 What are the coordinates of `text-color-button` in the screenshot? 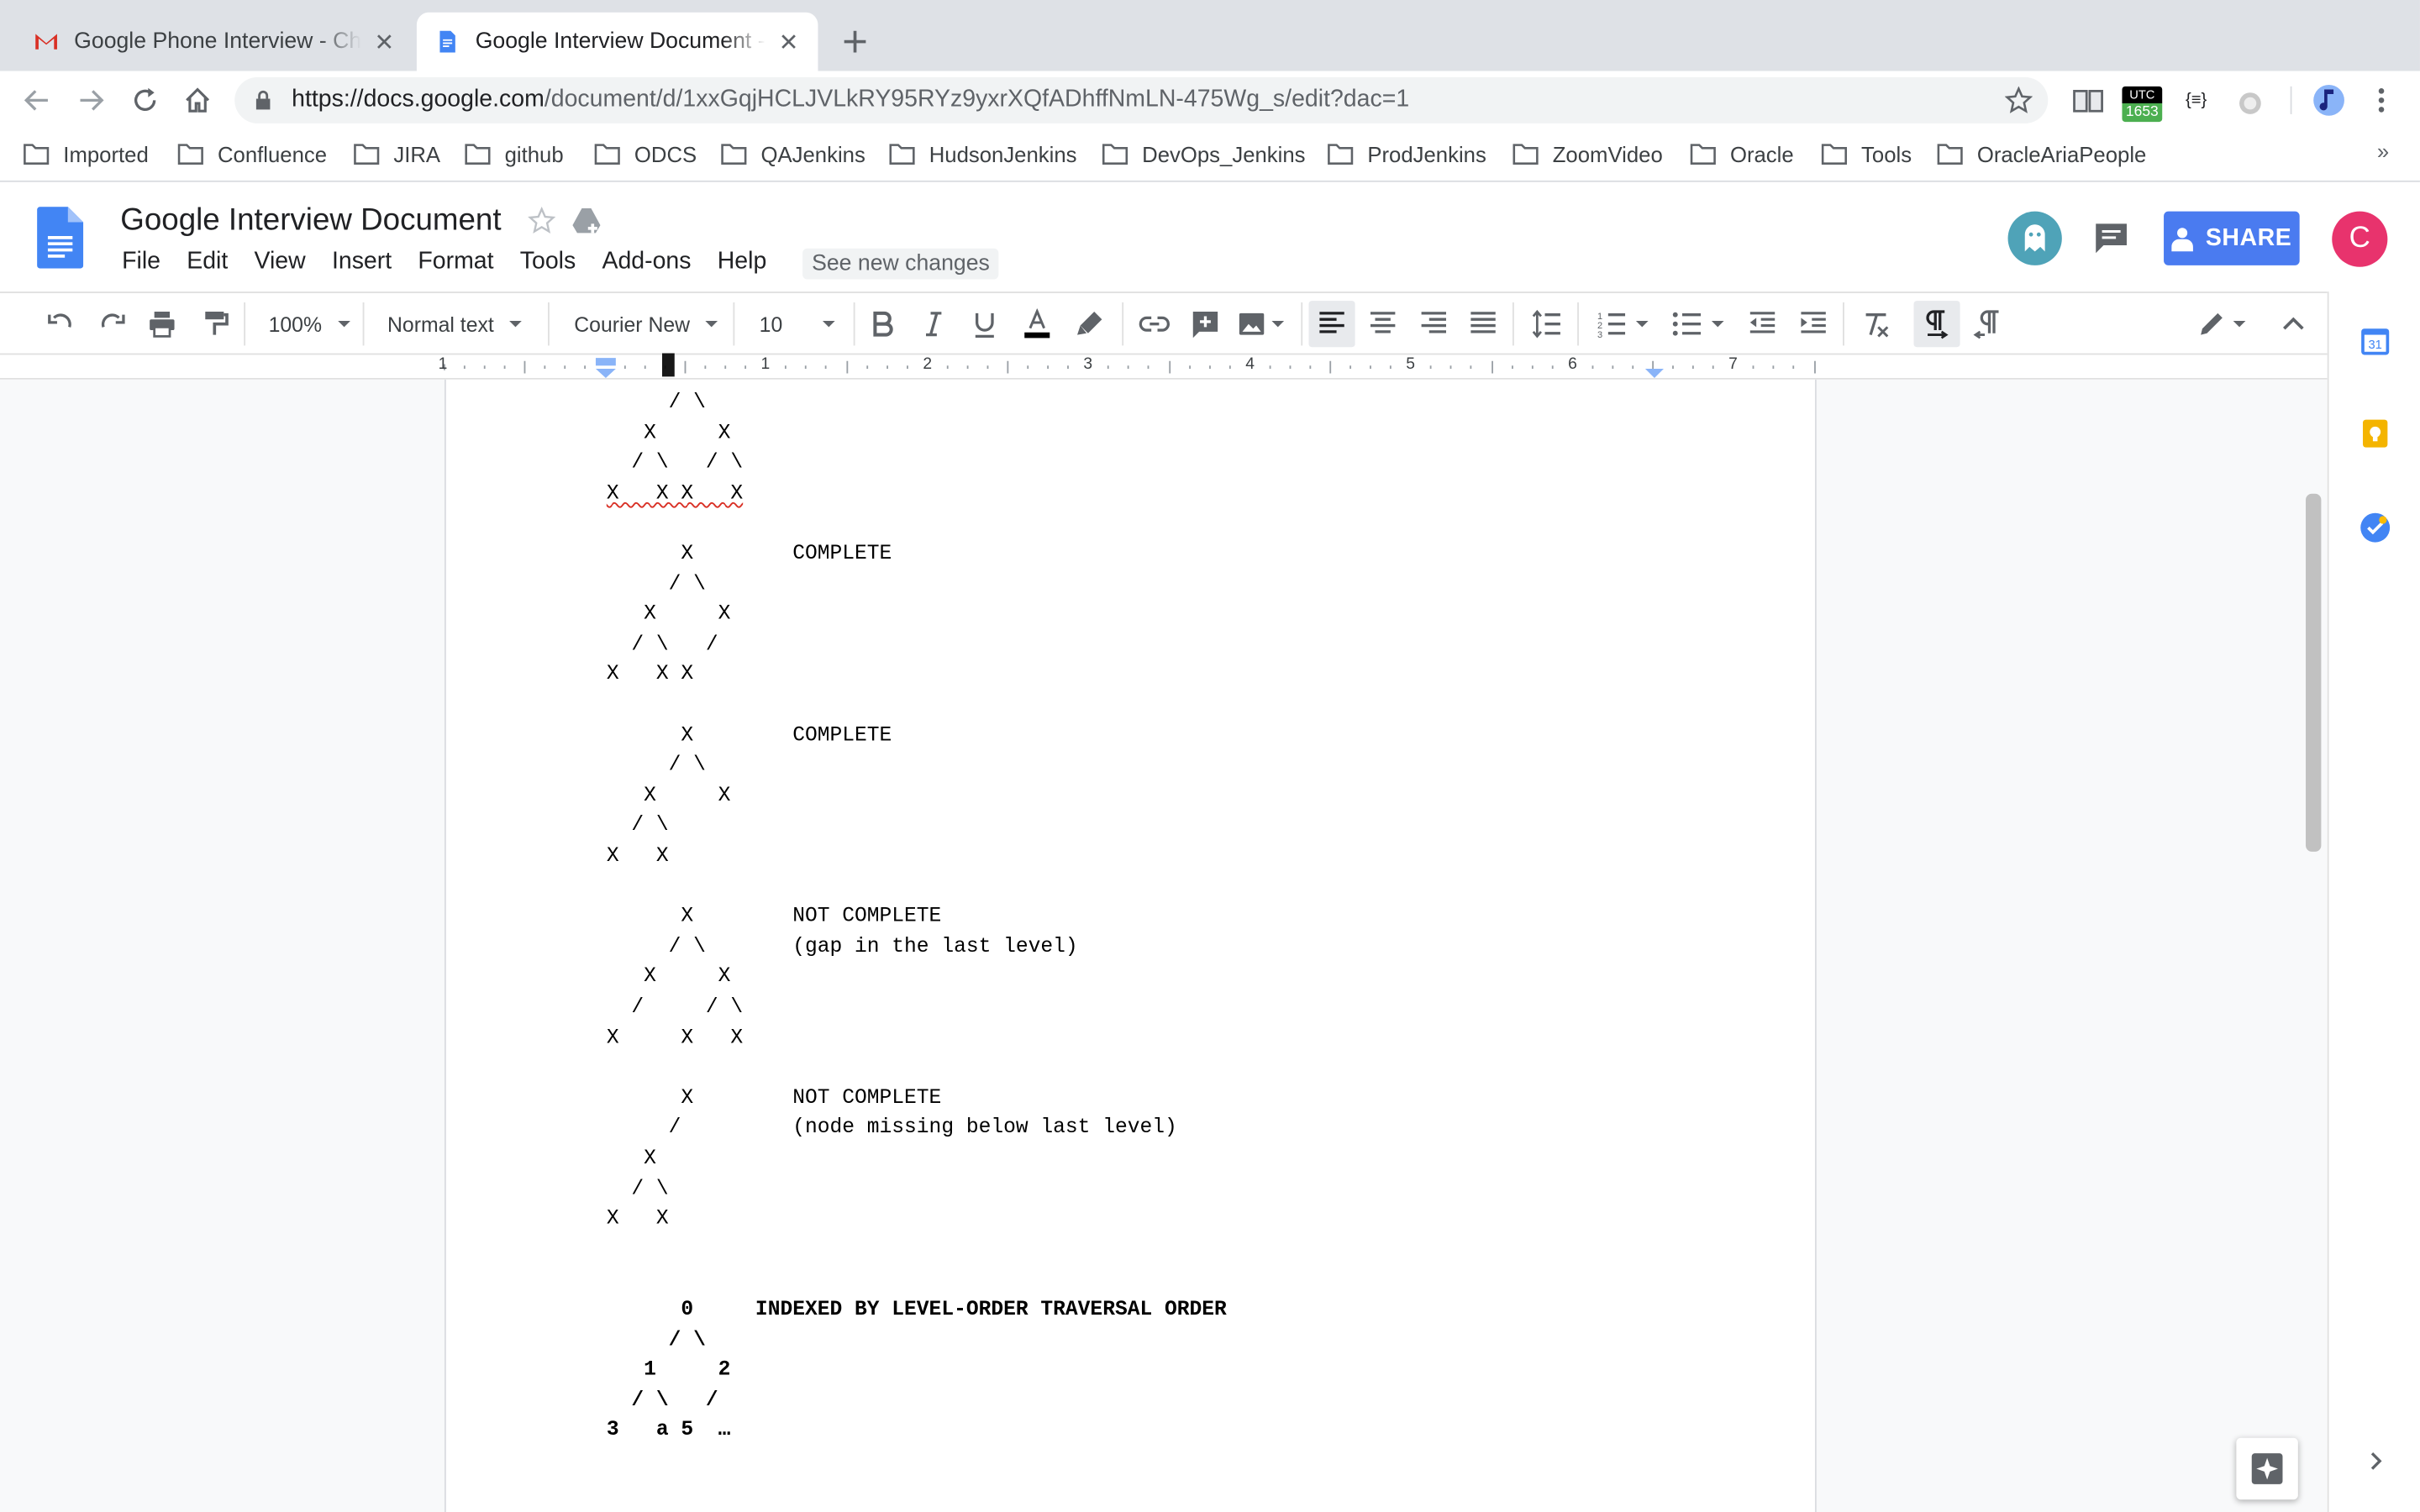 It's located at (1037, 324).